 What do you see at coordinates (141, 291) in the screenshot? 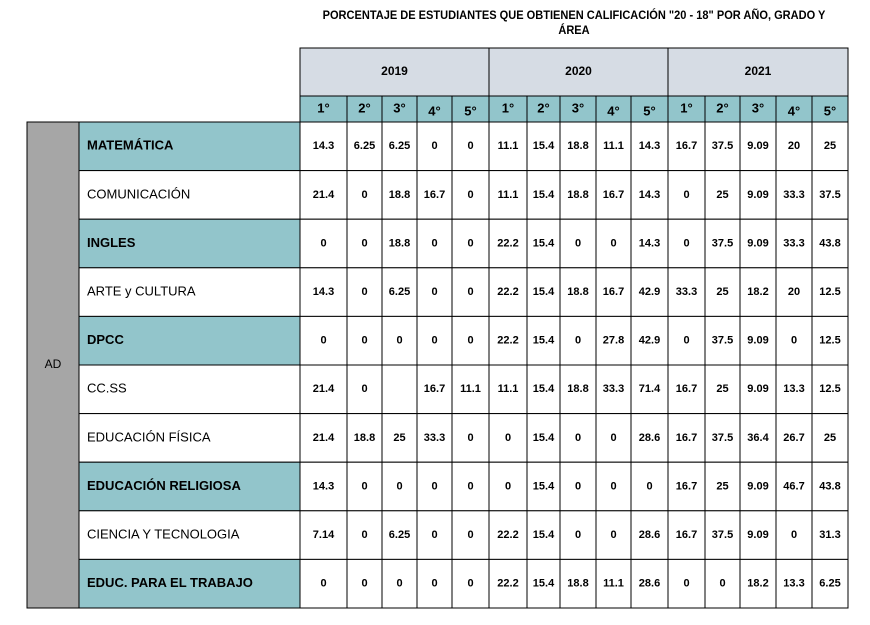
I see `area-label: ARTE y CULTURA` at bounding box center [141, 291].